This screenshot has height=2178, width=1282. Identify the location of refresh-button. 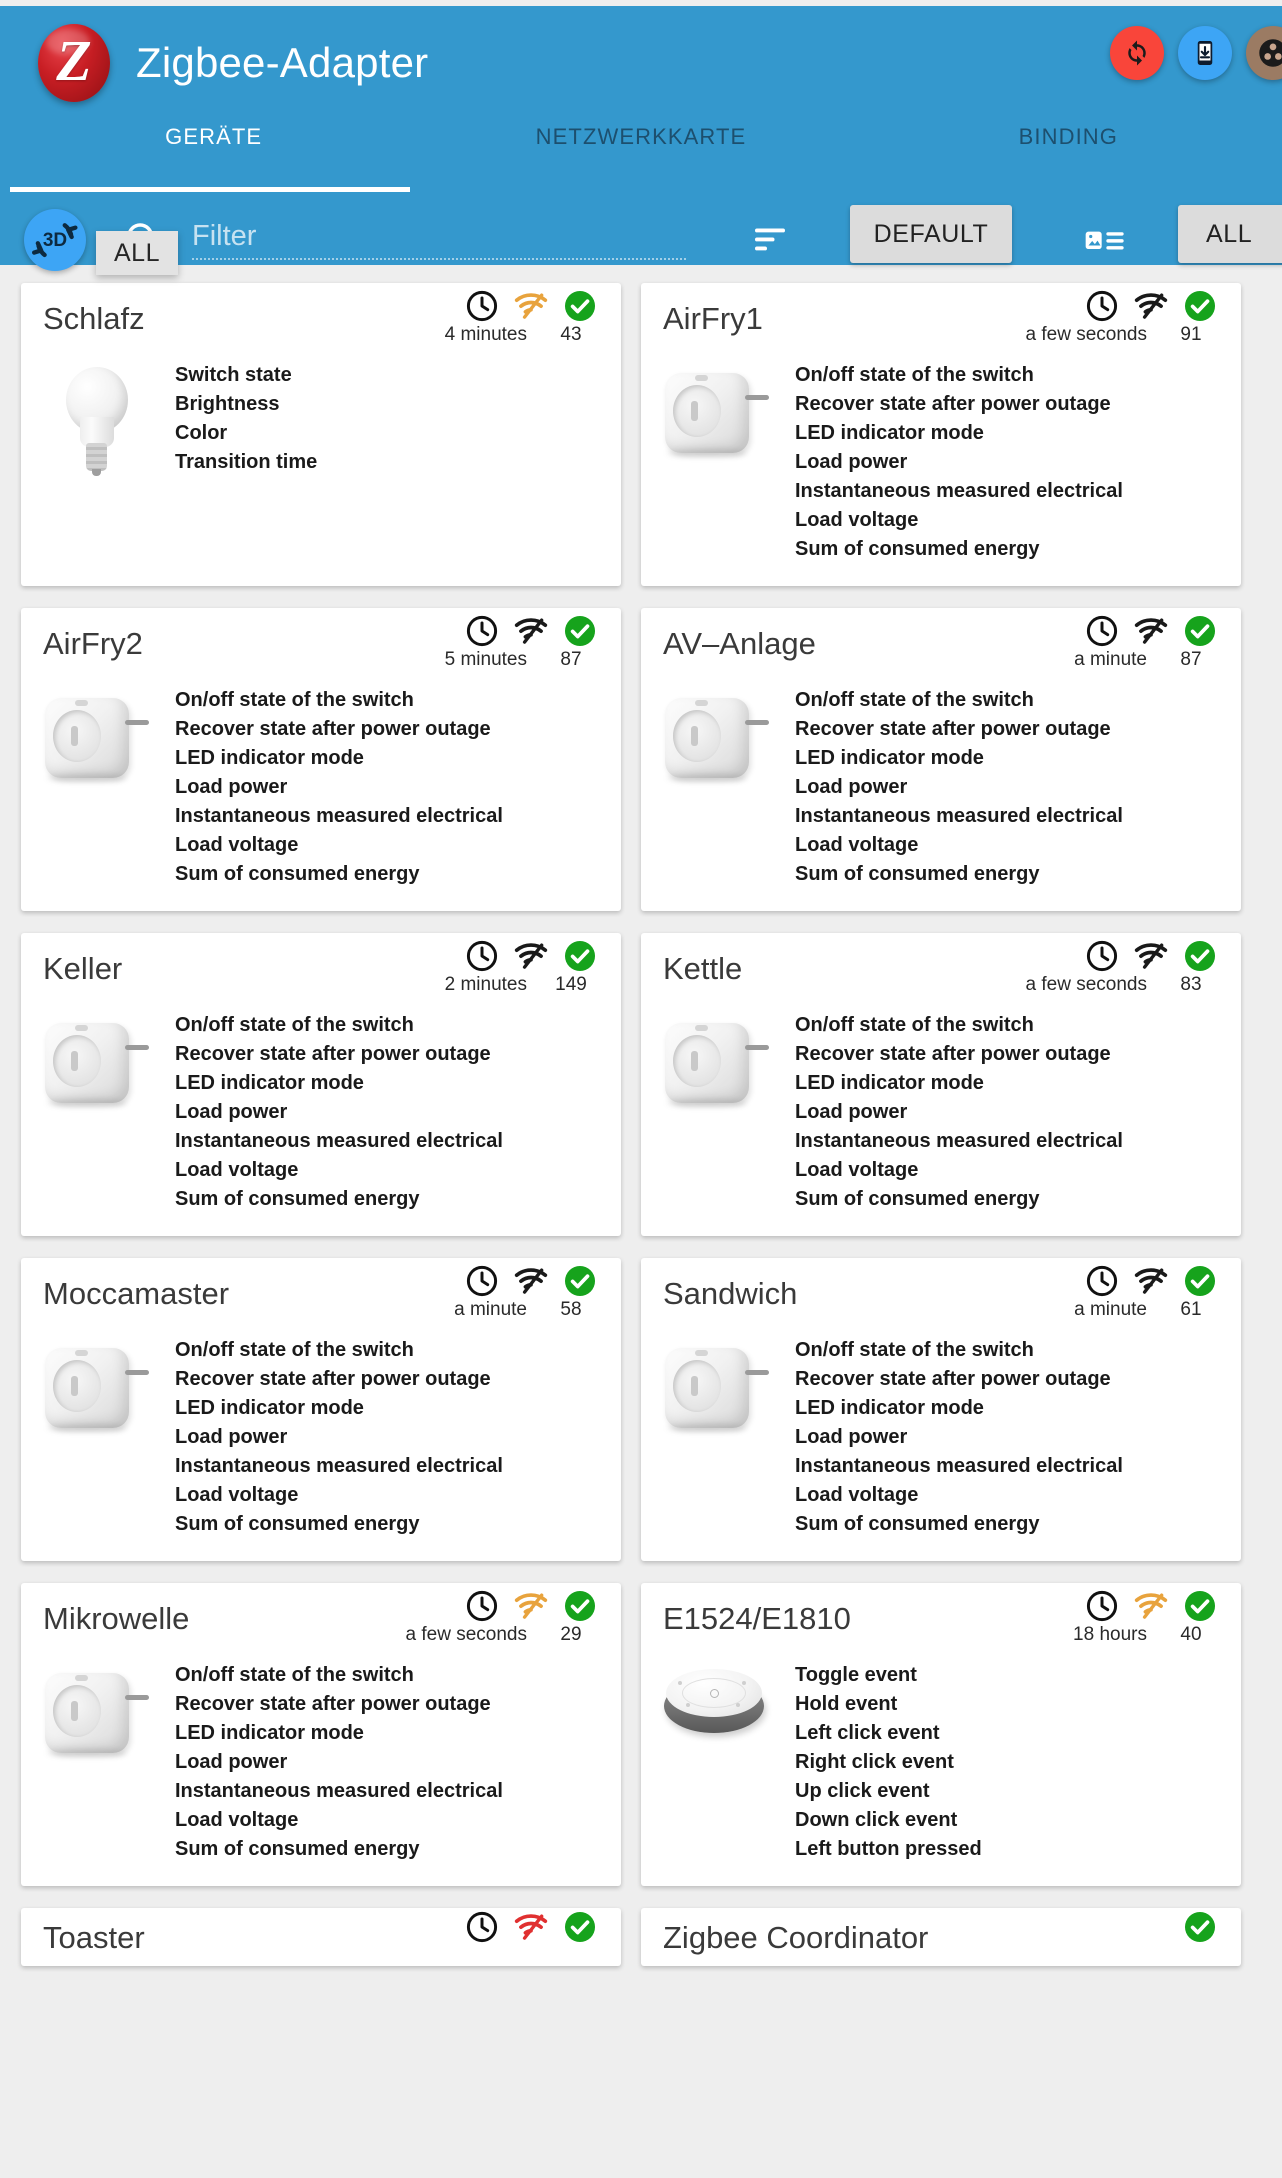
(1137, 53).